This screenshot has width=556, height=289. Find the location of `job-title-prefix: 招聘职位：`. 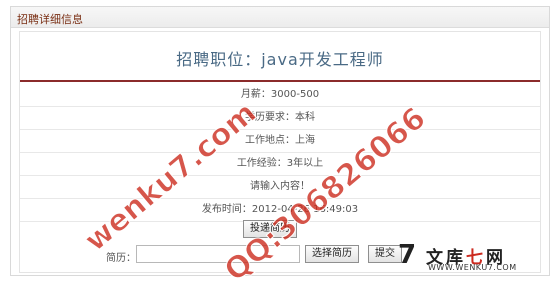

job-title-prefix: 招聘职位： is located at coordinates (219, 59).